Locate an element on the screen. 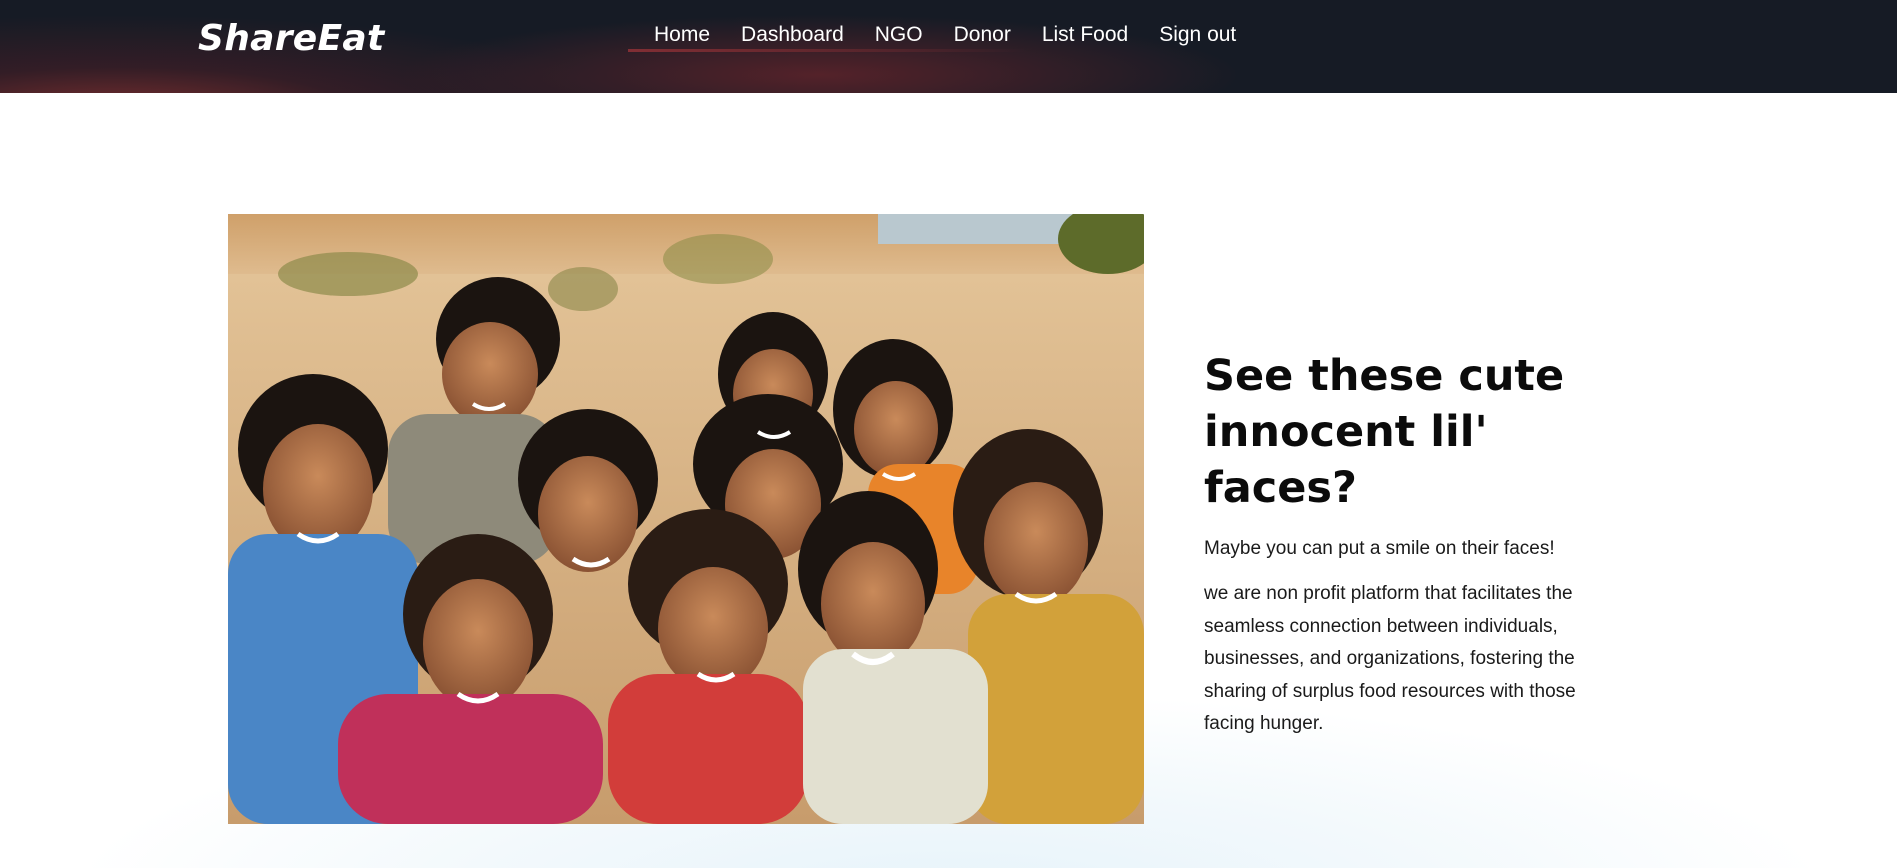  nav-accent-line is located at coordinates (828, 50).